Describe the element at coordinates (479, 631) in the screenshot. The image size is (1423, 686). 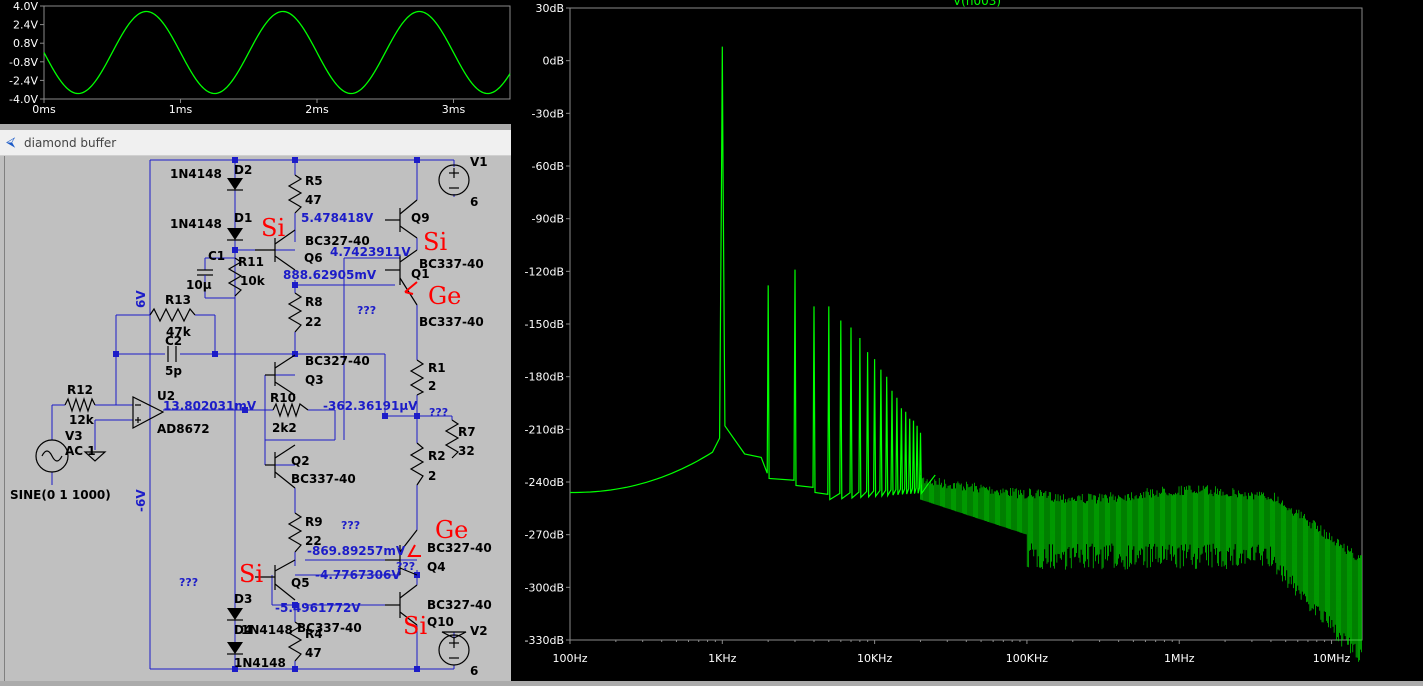
I see `svg-text: V2` at that location.